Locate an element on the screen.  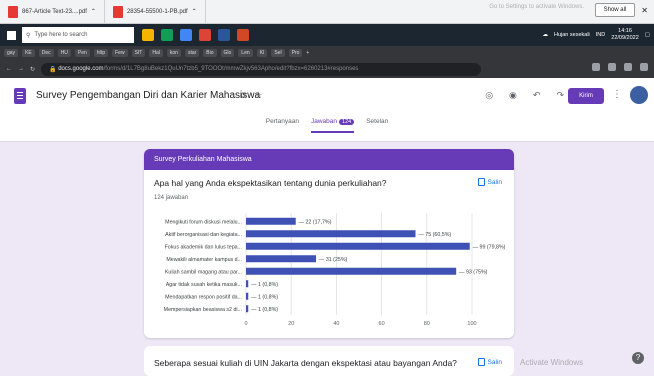
browser-tab: Glo is located at coordinates (227, 53).